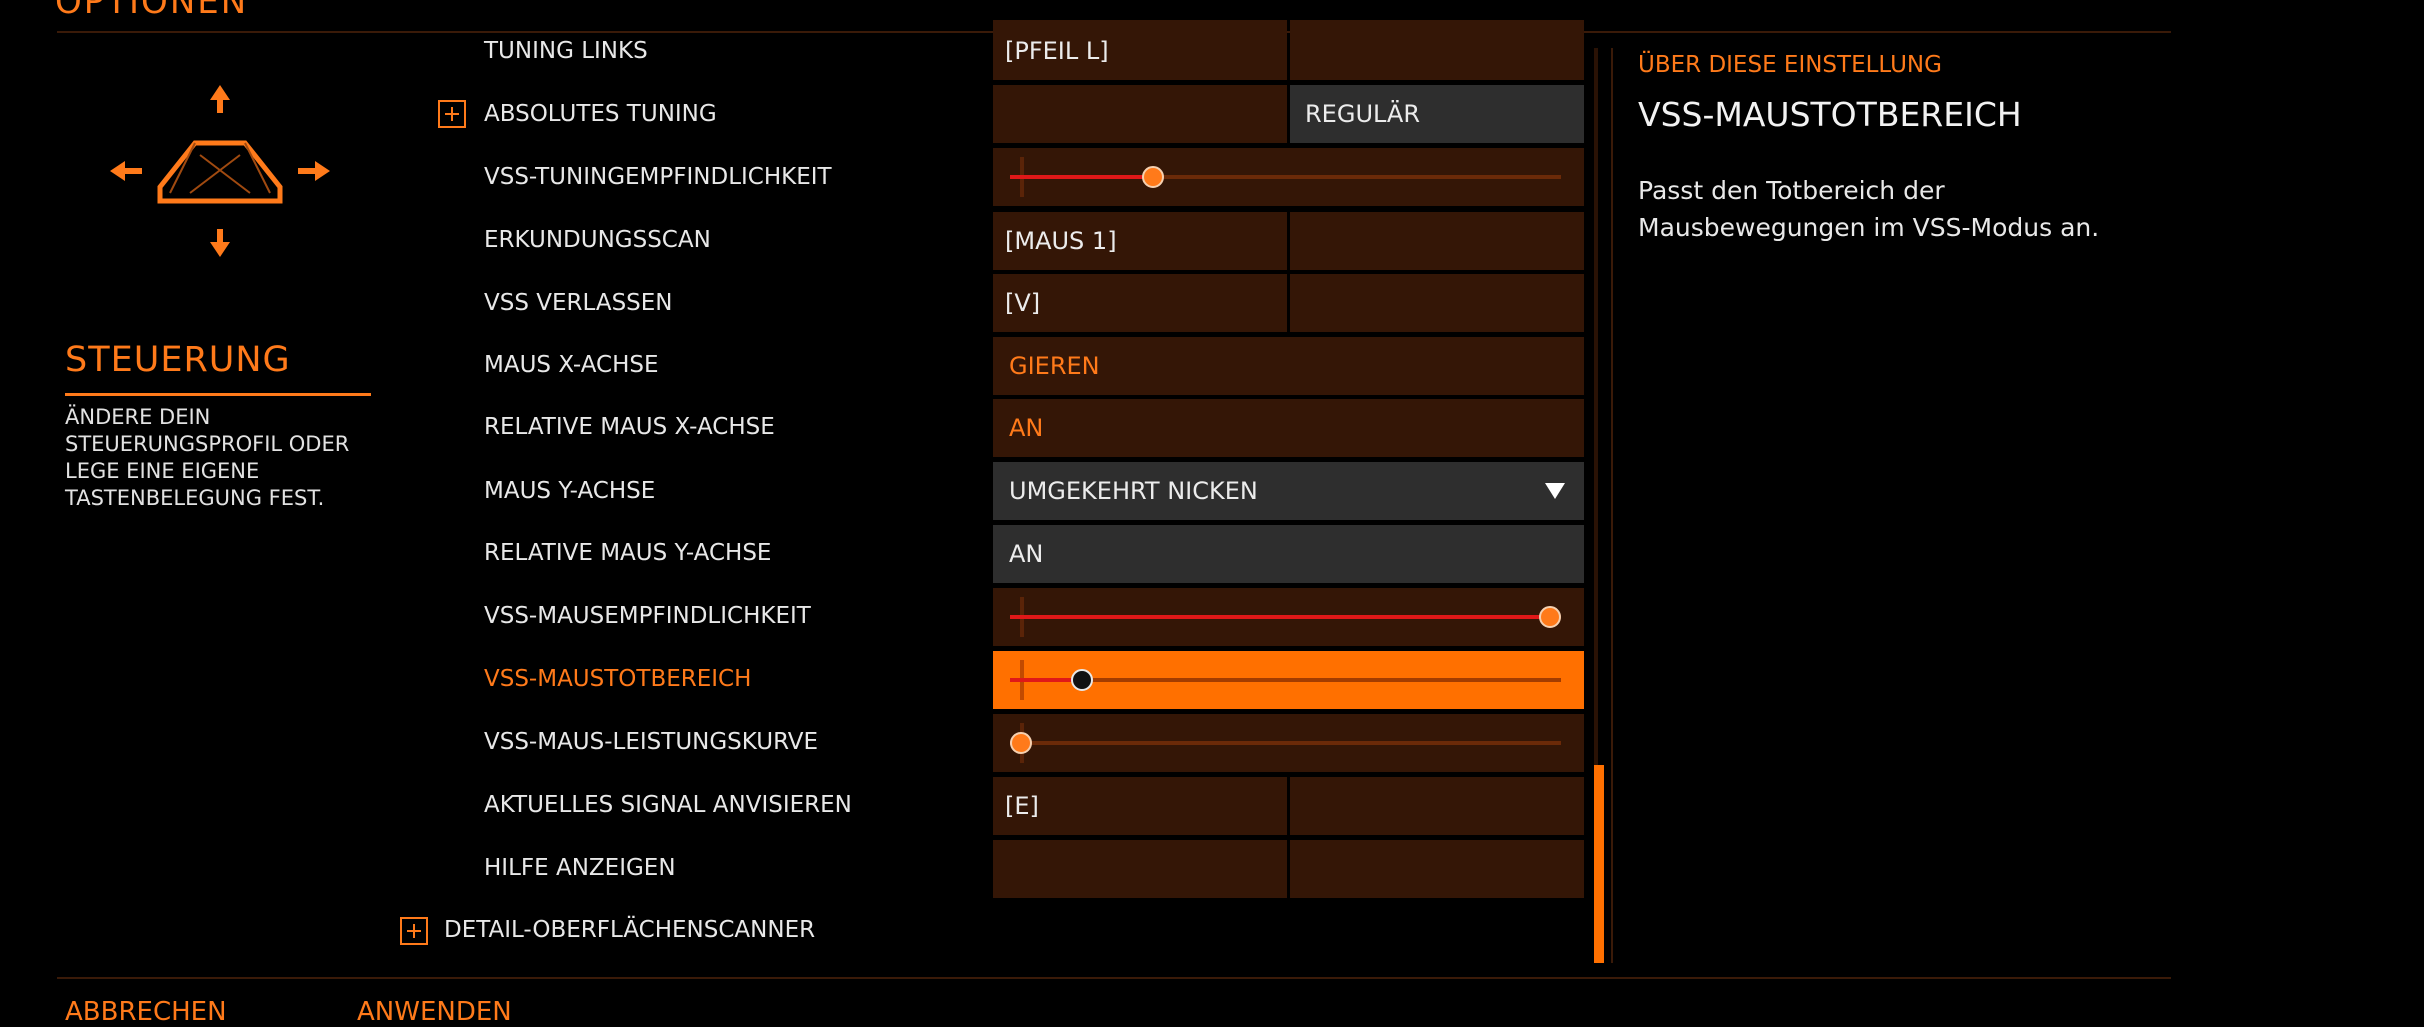 The width and height of the screenshot is (2424, 1027). I want to click on binding-primary-erkundungsscan: [MAUS 1], so click(1140, 241).